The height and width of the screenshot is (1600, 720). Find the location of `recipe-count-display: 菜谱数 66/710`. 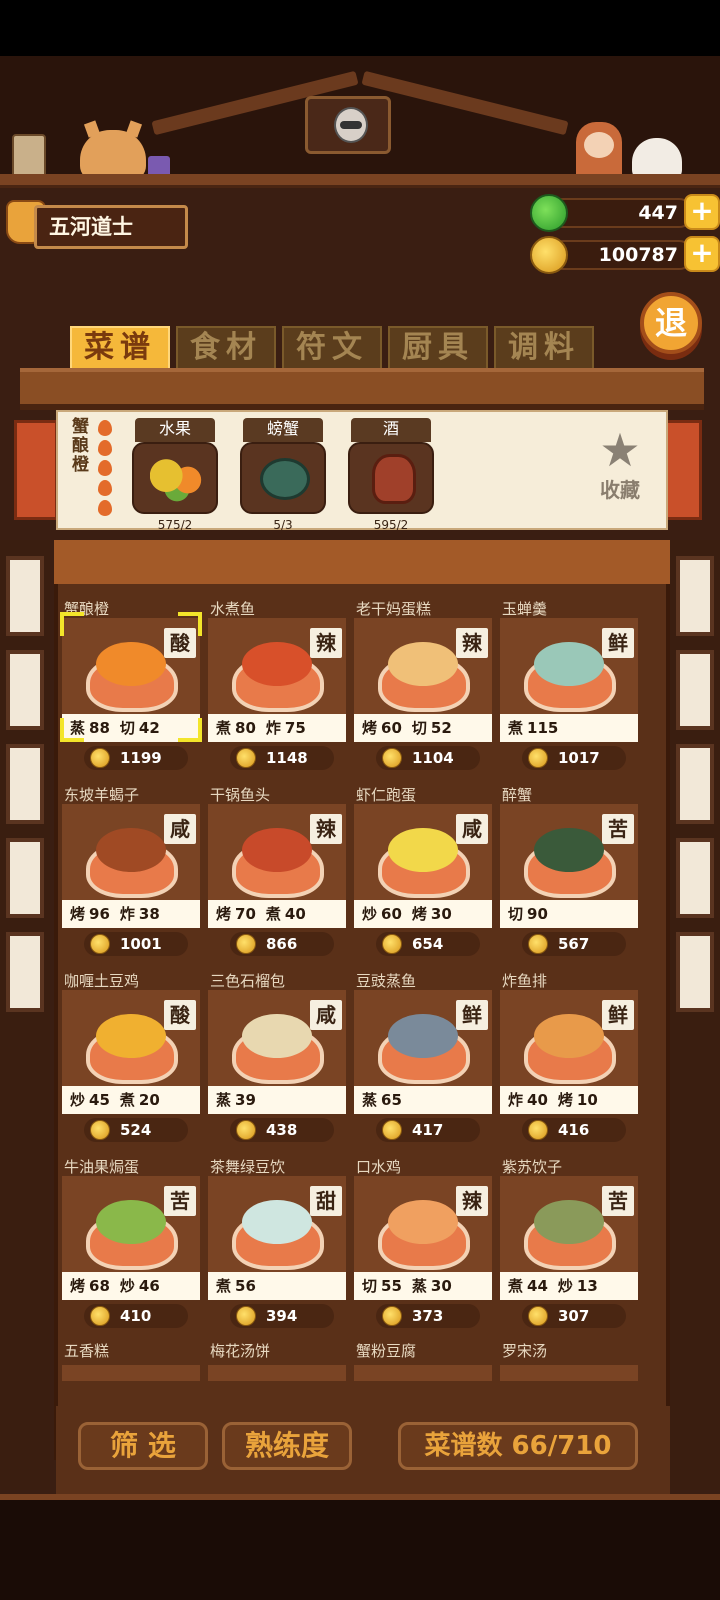

recipe-count-display: 菜谱数 66/710 is located at coordinates (518, 1446).